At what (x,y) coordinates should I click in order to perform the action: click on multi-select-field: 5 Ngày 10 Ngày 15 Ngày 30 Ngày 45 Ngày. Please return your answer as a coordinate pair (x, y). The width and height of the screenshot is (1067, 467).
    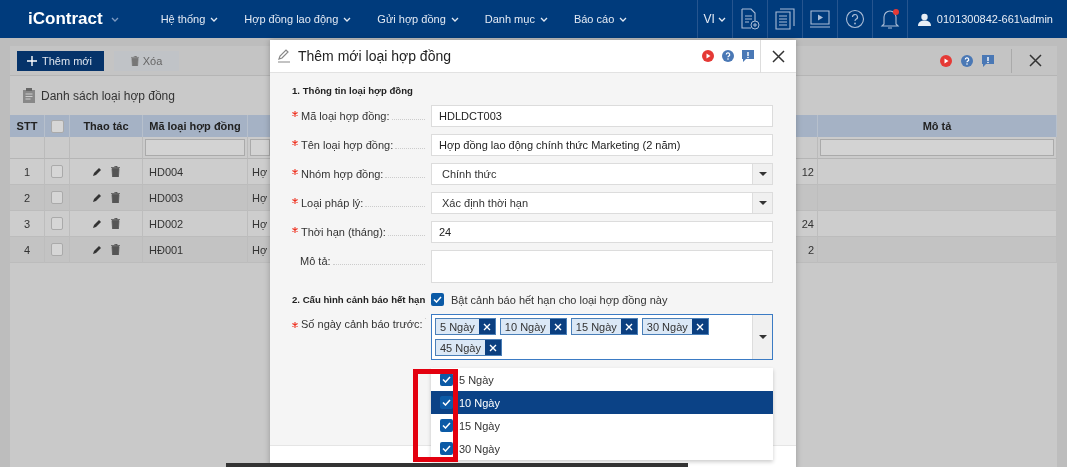
    Looking at the image, I should click on (602, 337).